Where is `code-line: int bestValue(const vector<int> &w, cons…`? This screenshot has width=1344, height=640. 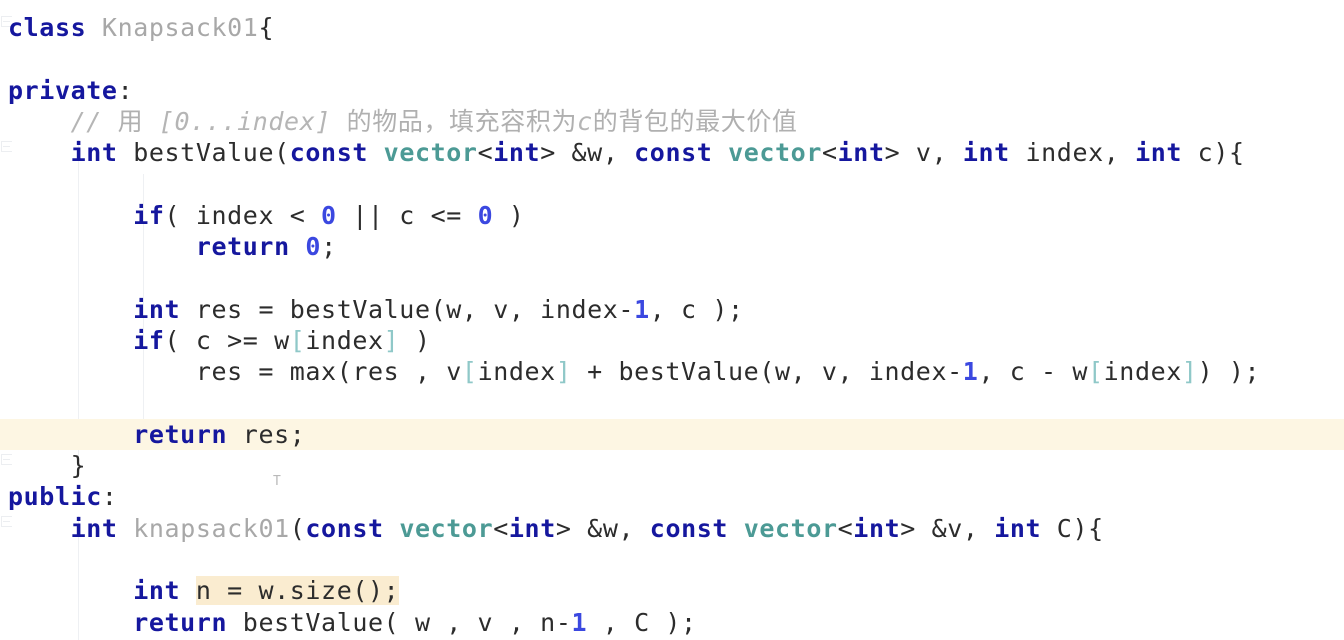
code-line: int bestValue(const vector<int> &w, cons… is located at coordinates (672, 152).